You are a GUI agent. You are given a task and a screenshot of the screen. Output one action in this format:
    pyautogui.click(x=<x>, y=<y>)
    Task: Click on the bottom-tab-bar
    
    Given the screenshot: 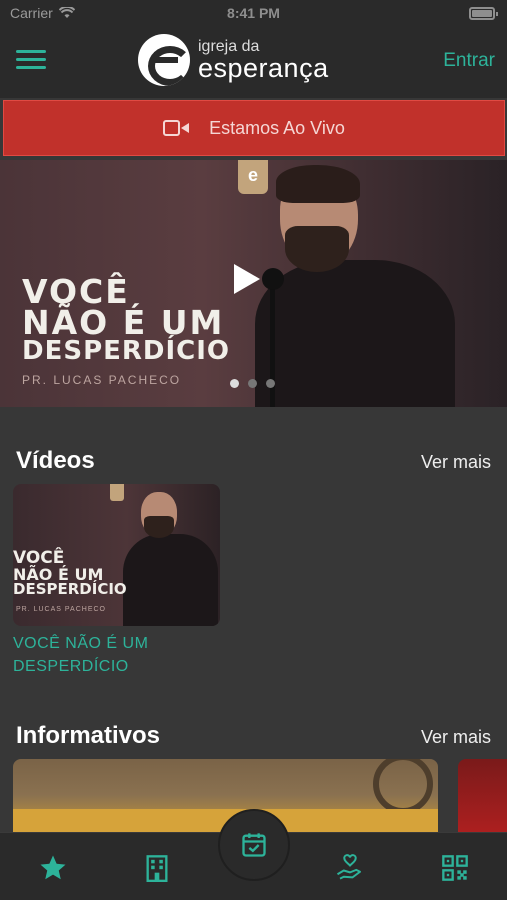 What is the action you would take?
    pyautogui.click(x=253, y=854)
    